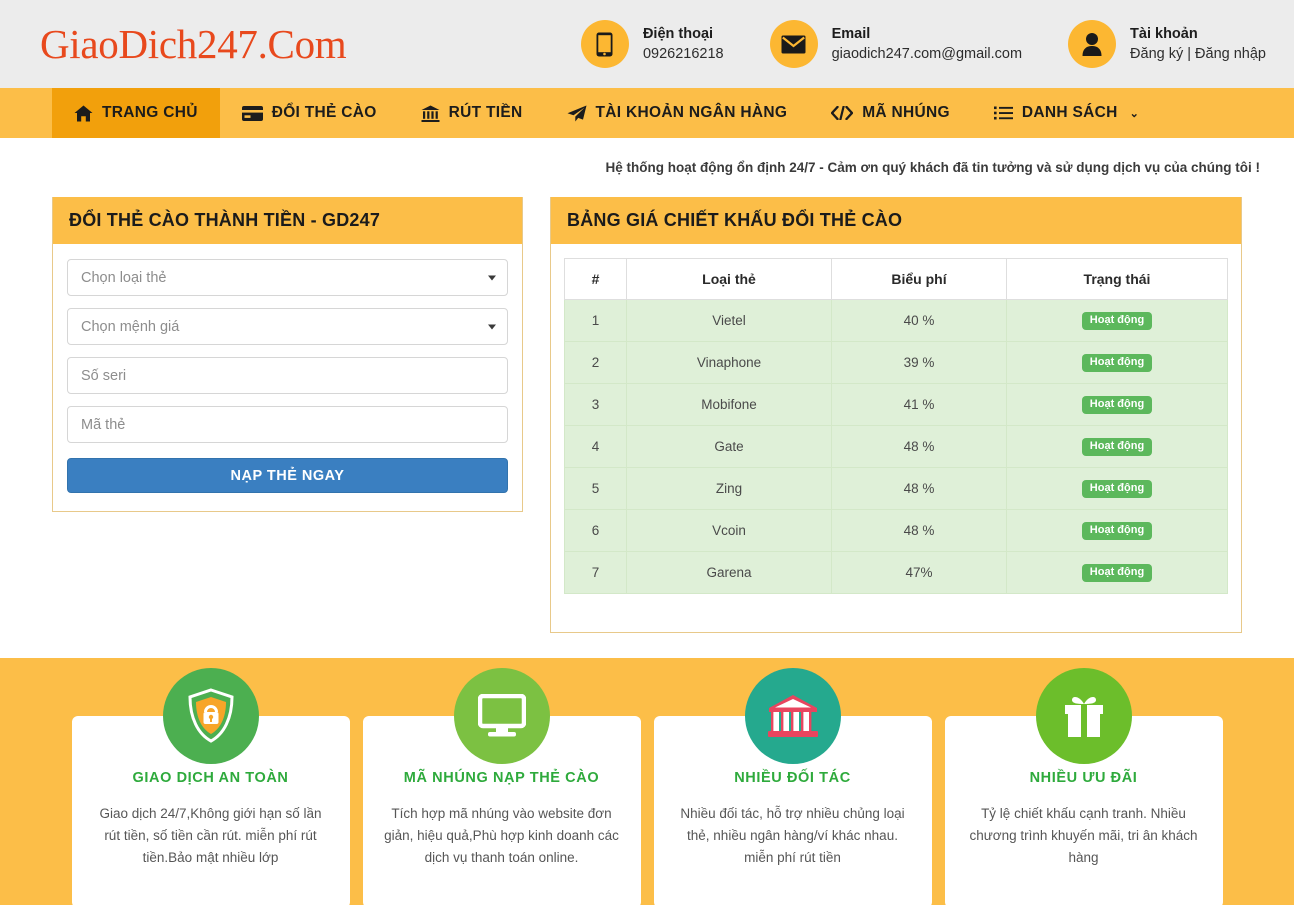  I want to click on gift-icon, so click(1083, 716).